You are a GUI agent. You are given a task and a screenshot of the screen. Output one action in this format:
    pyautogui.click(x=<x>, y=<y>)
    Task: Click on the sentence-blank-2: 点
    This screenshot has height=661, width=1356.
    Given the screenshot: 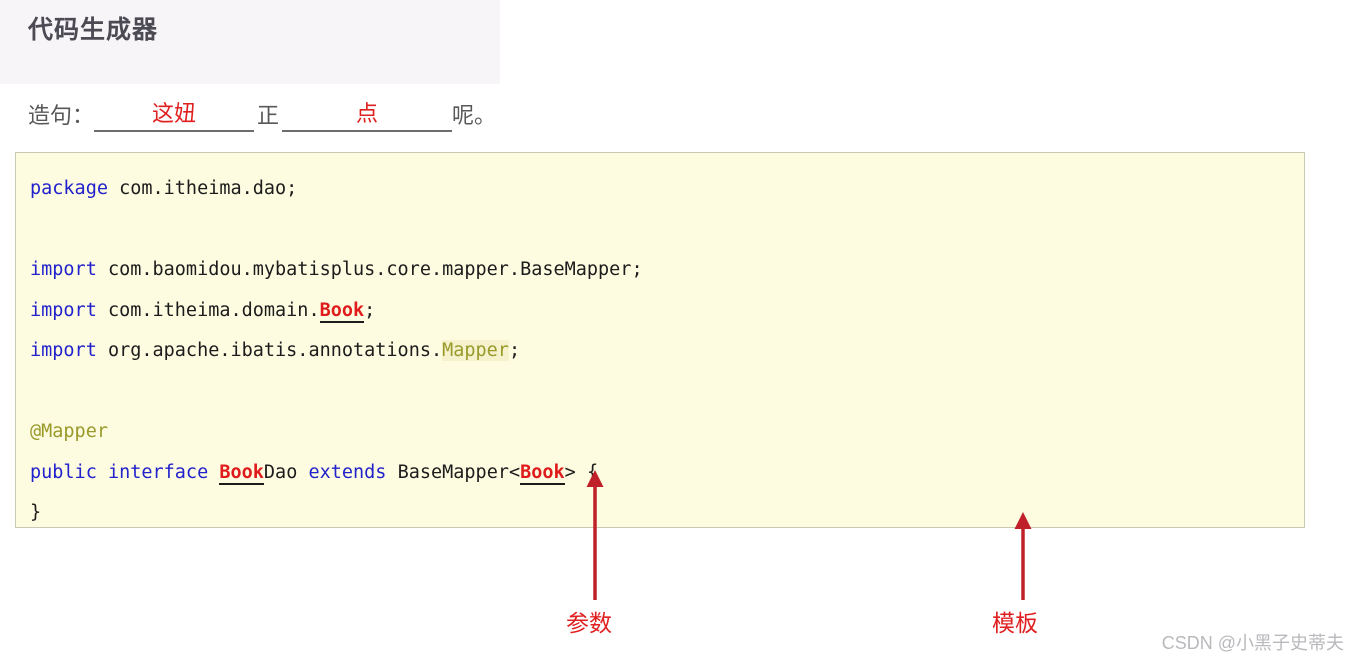 What is the action you would take?
    pyautogui.click(x=367, y=114)
    